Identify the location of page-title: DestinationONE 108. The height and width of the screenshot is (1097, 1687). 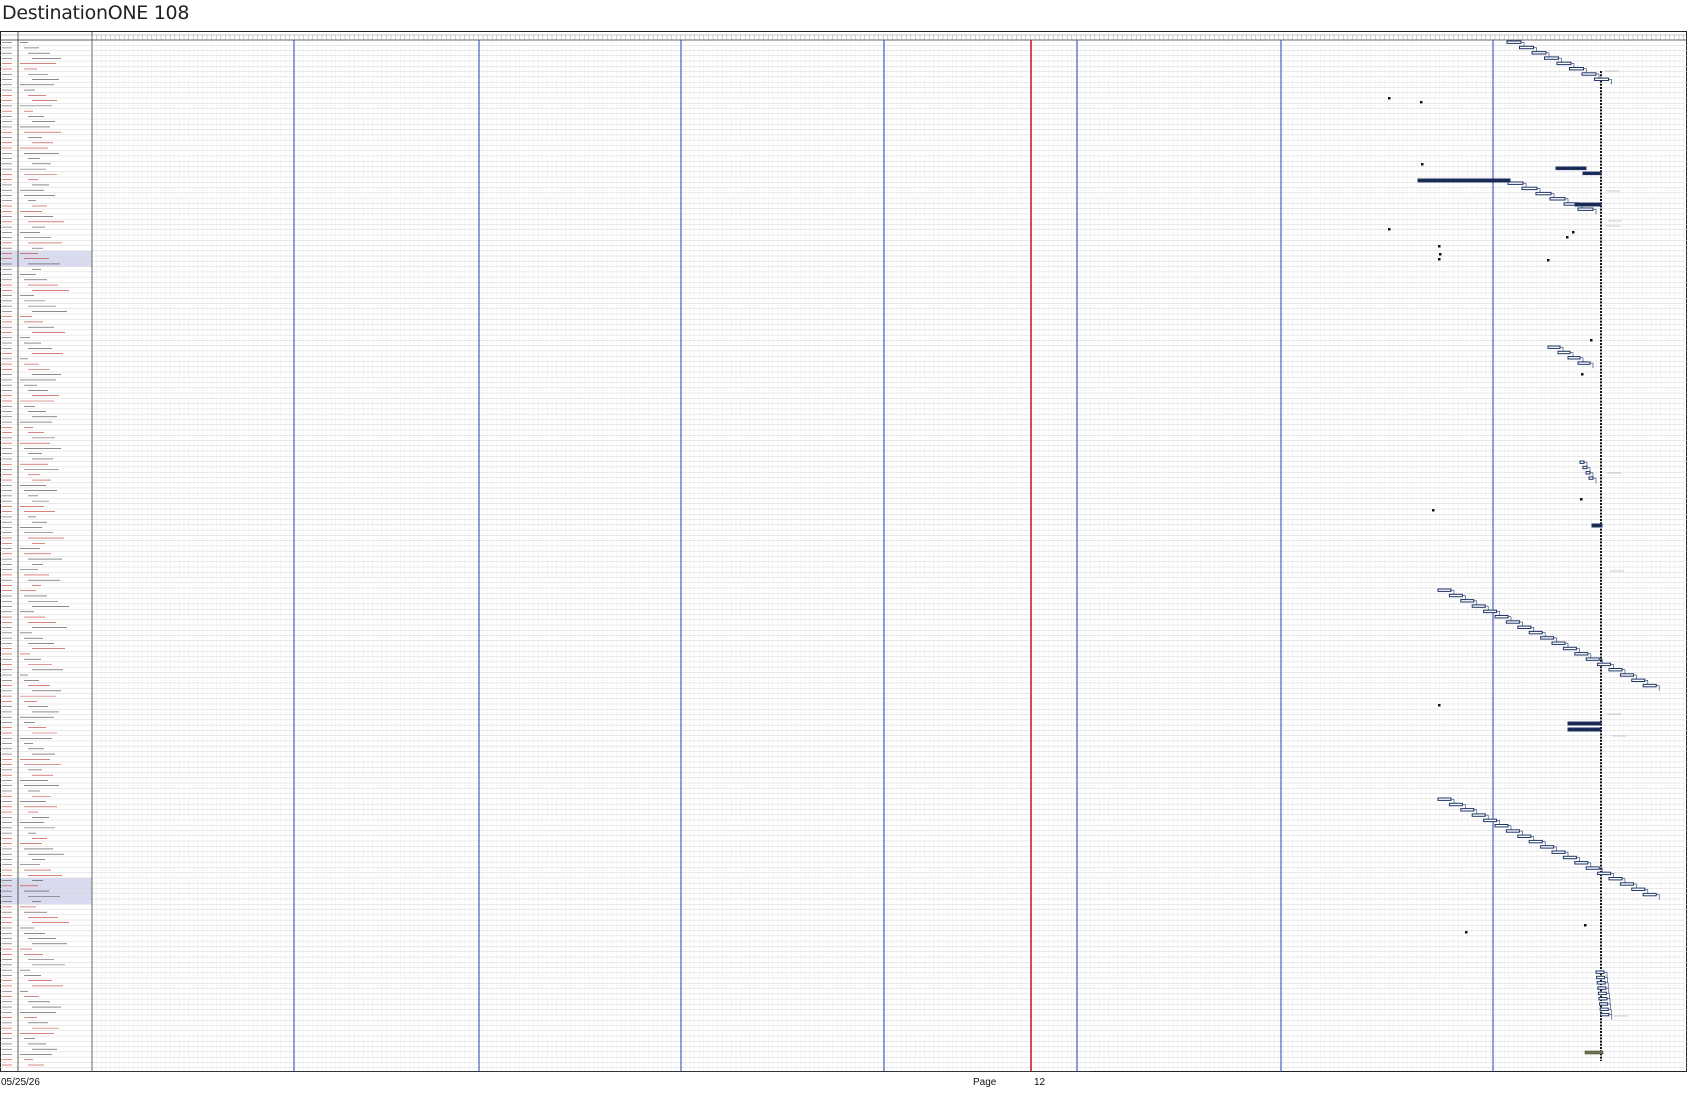
(96, 13).